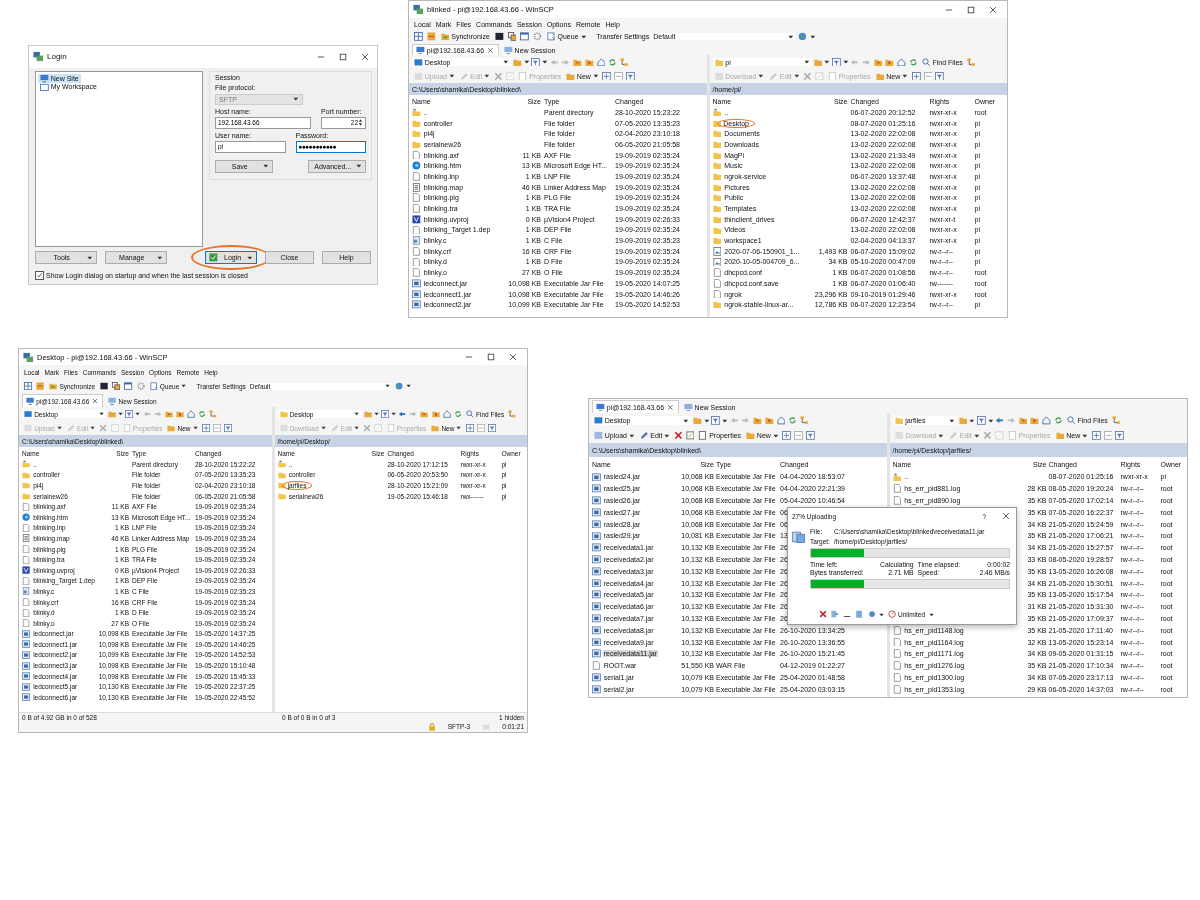 The width and height of the screenshot is (1200, 900). What do you see at coordinates (57, 57) in the screenshot?
I see `window-title: Login` at bounding box center [57, 57].